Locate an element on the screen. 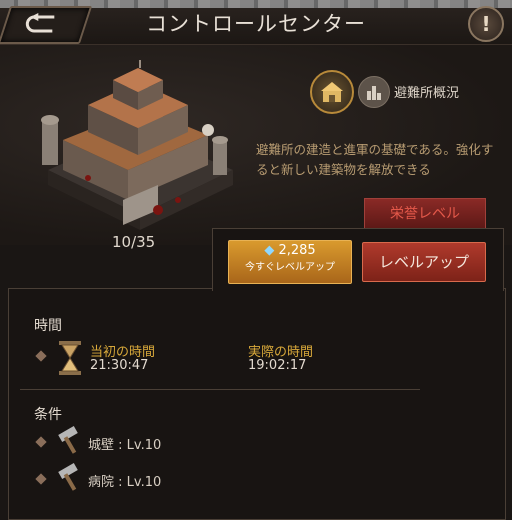  header-bar: コントロールセンター ! is located at coordinates (256, 22).